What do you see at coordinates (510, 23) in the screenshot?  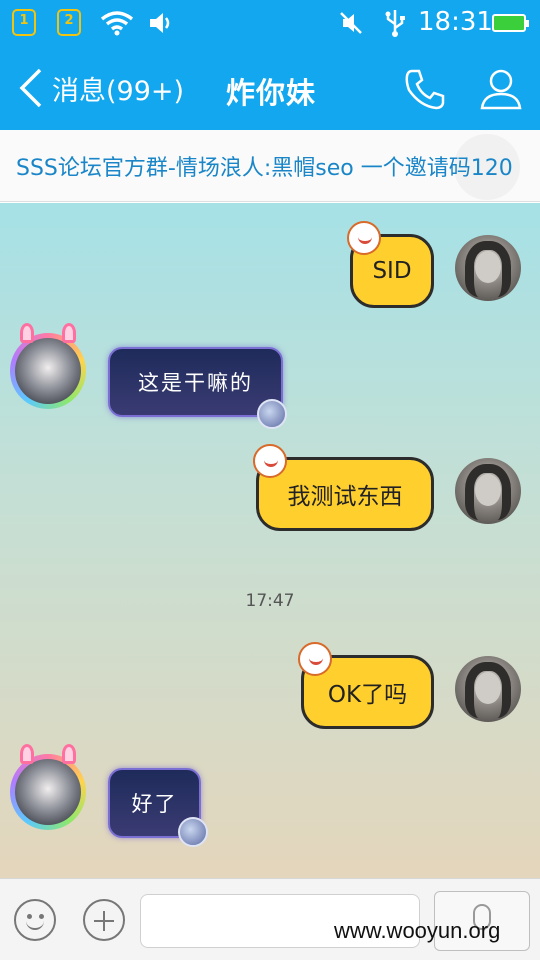 I see `battery-icon` at bounding box center [510, 23].